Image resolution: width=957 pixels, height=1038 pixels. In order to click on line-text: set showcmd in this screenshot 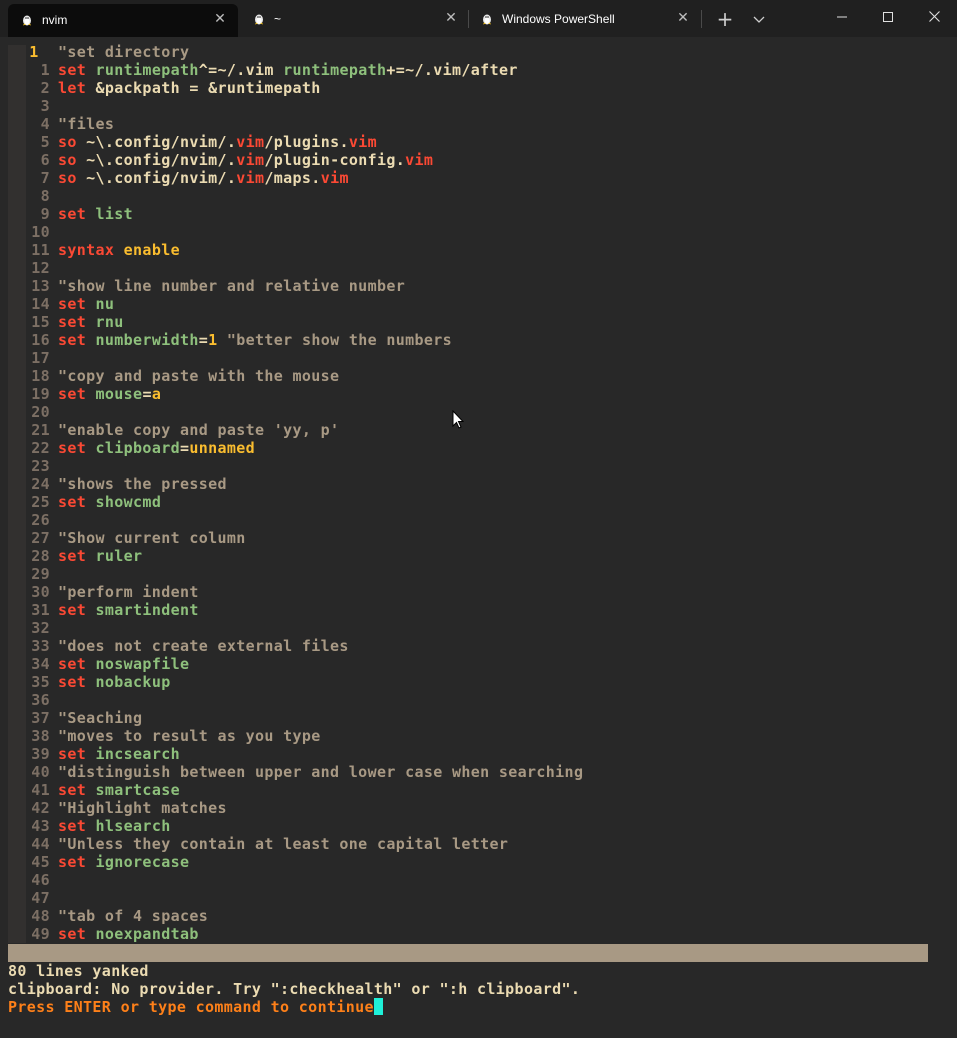, I will do `click(109, 502)`.